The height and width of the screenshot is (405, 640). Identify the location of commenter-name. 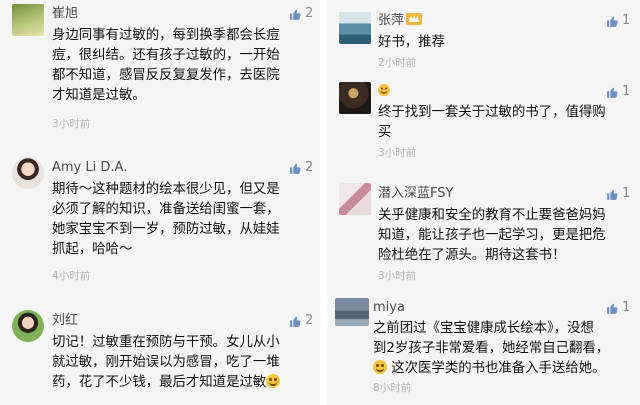
(384, 92).